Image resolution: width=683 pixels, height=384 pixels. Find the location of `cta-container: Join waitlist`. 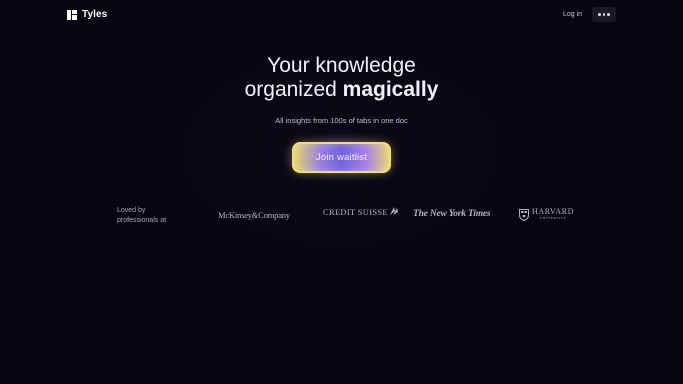

cta-container: Join waitlist is located at coordinates (341, 157).